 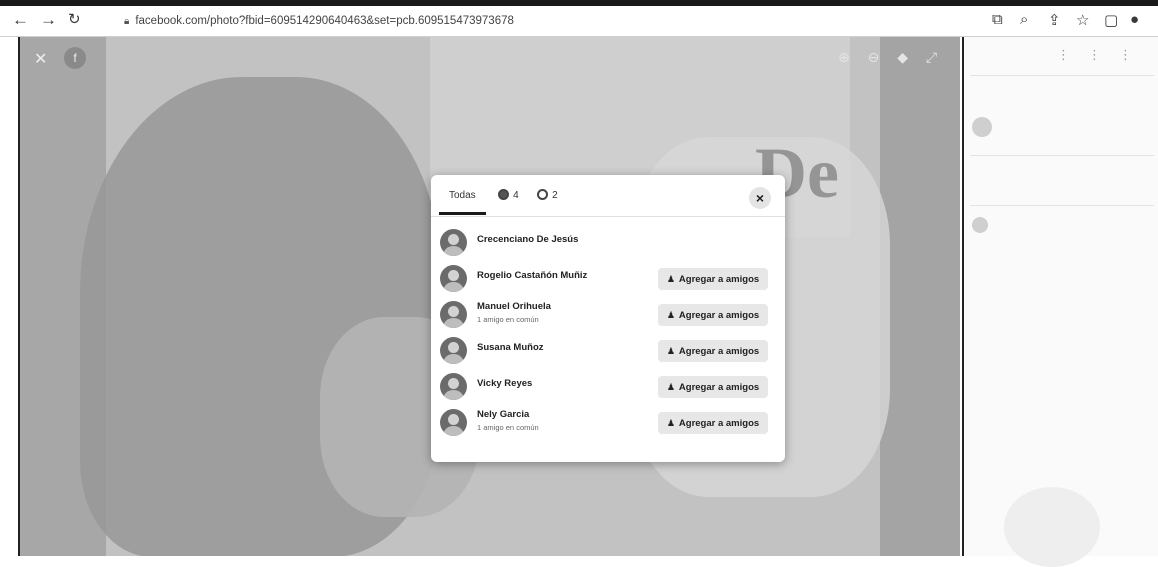 What do you see at coordinates (1111, 20) in the screenshot?
I see `sidebar-toggle-icon: ▢` at bounding box center [1111, 20].